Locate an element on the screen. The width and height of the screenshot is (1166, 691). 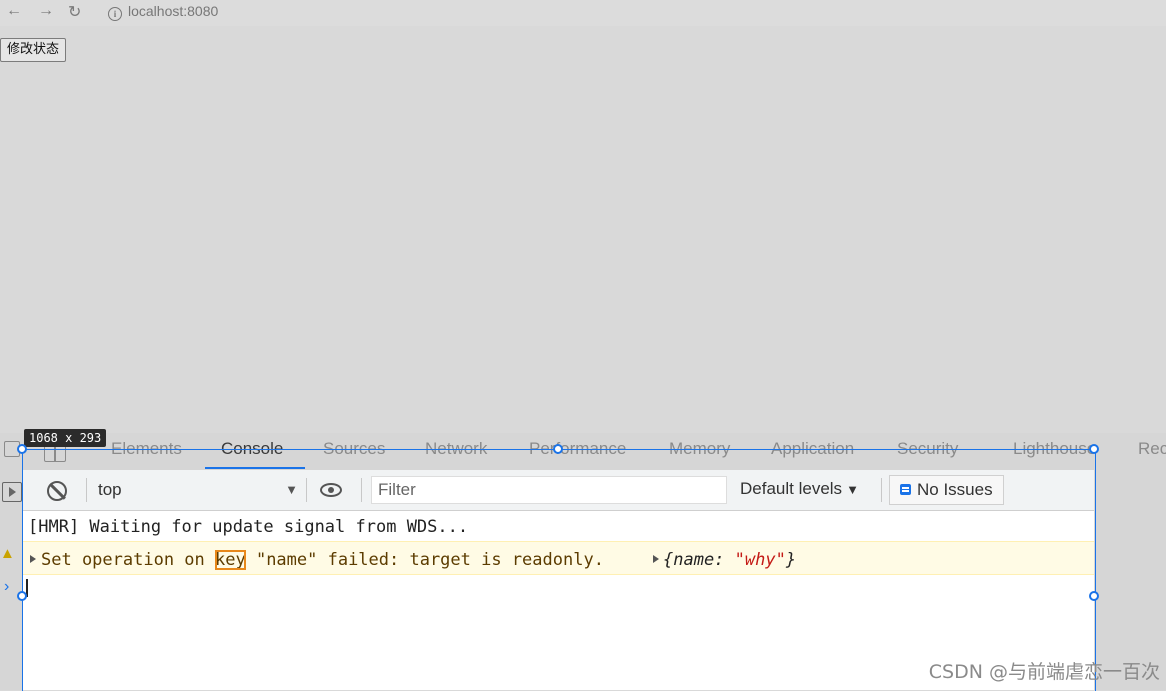
change-state-button: 修改状态 is located at coordinates (33, 50).